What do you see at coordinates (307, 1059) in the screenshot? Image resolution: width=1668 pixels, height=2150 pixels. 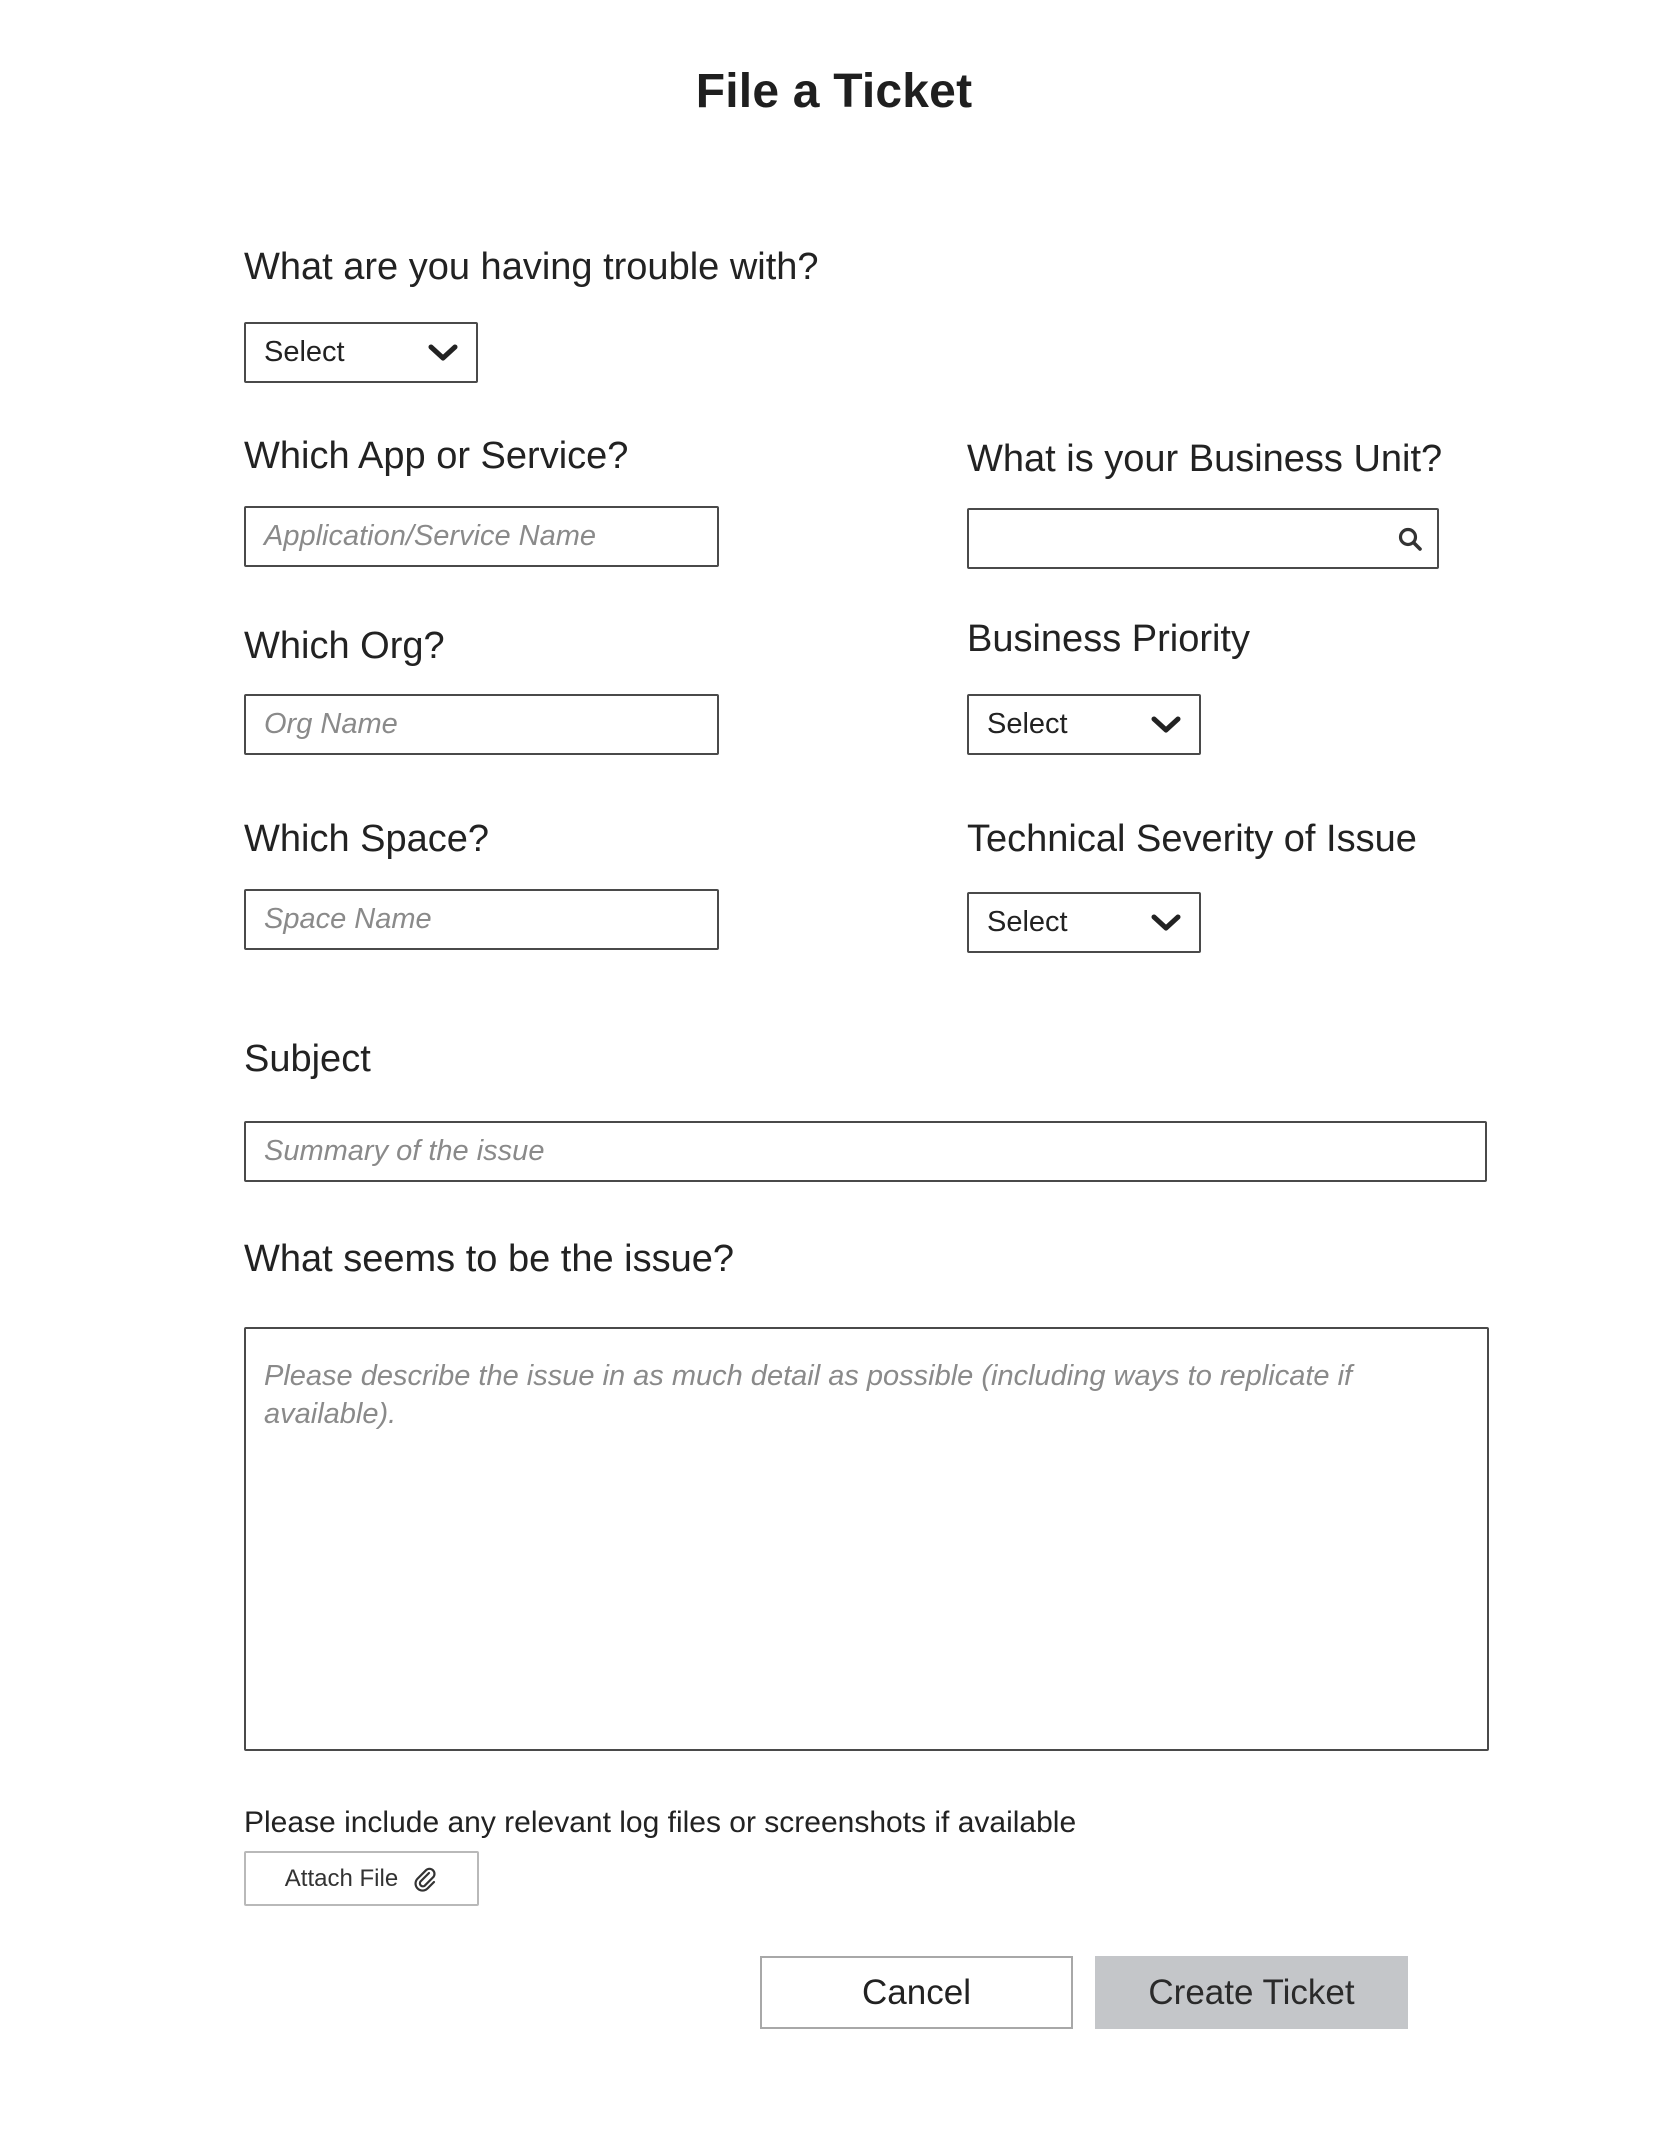 I see `subject-label: Subject` at bounding box center [307, 1059].